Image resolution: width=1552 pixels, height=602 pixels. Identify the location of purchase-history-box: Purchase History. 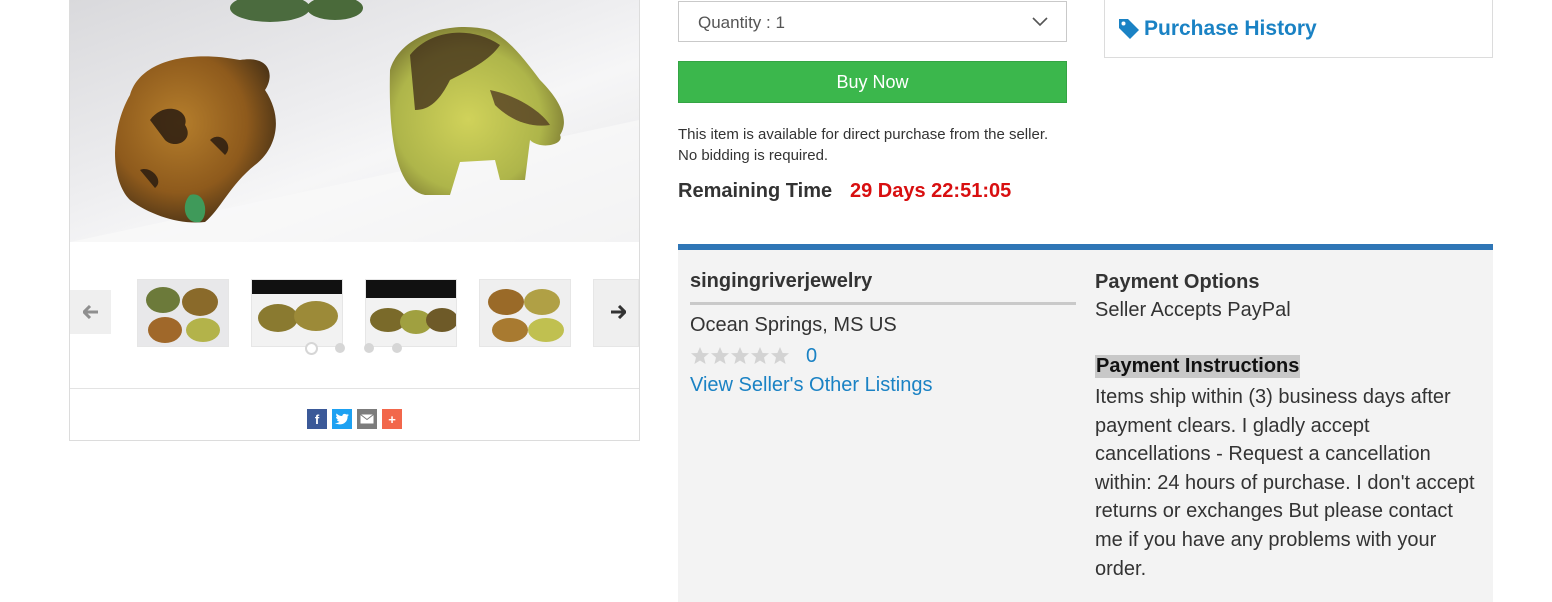
(1298, 29).